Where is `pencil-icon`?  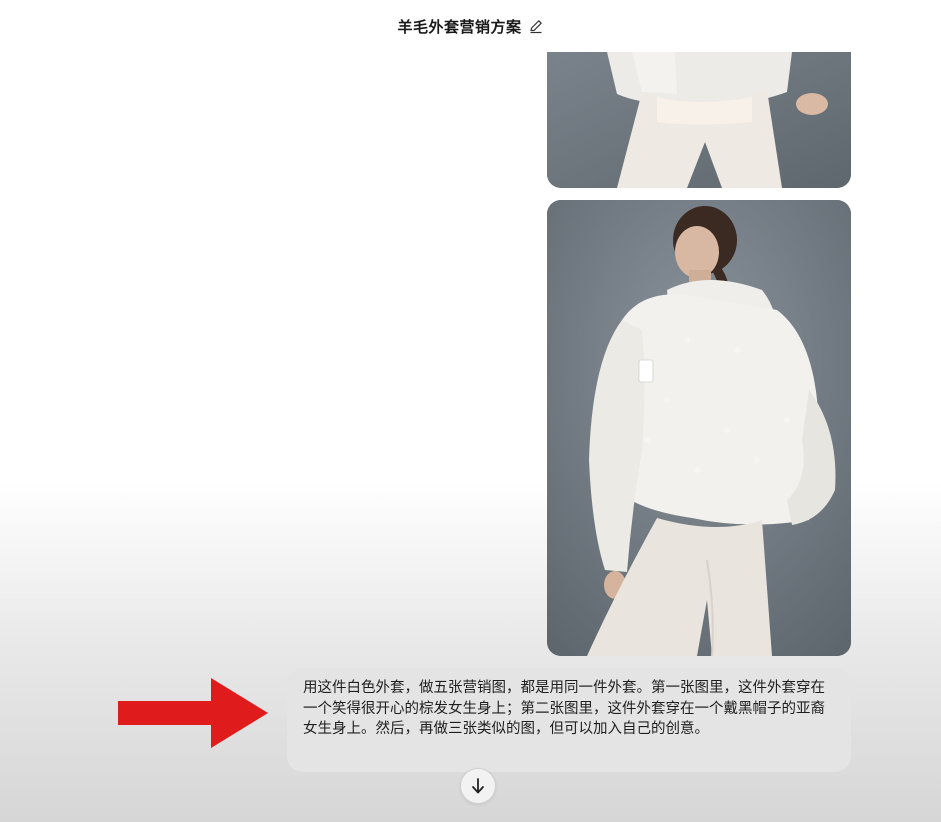
pencil-icon is located at coordinates (536, 26).